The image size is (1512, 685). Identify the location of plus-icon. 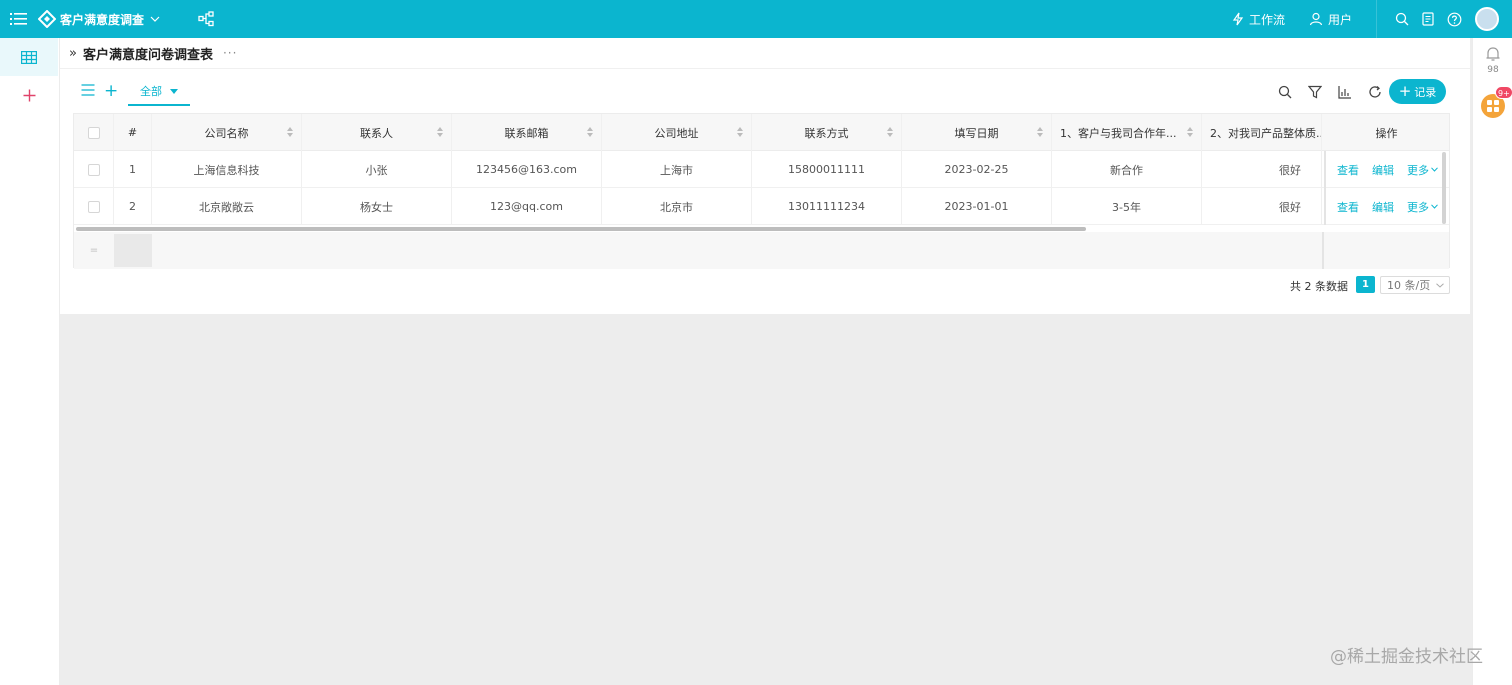
(29, 95).